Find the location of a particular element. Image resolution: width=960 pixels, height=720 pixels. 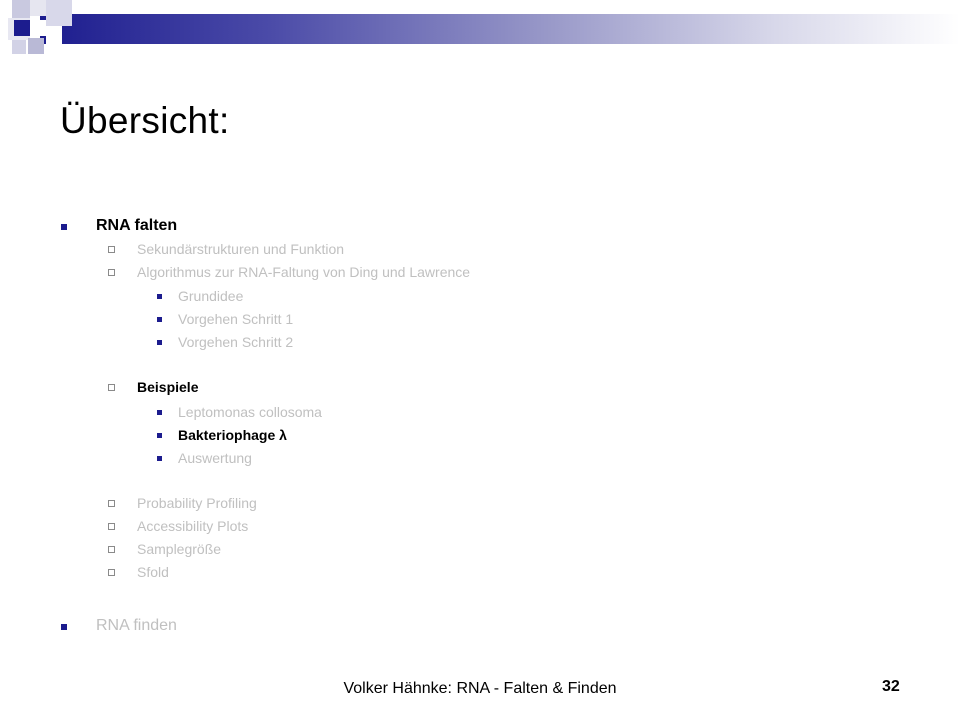

page-number: 32 is located at coordinates (891, 686).